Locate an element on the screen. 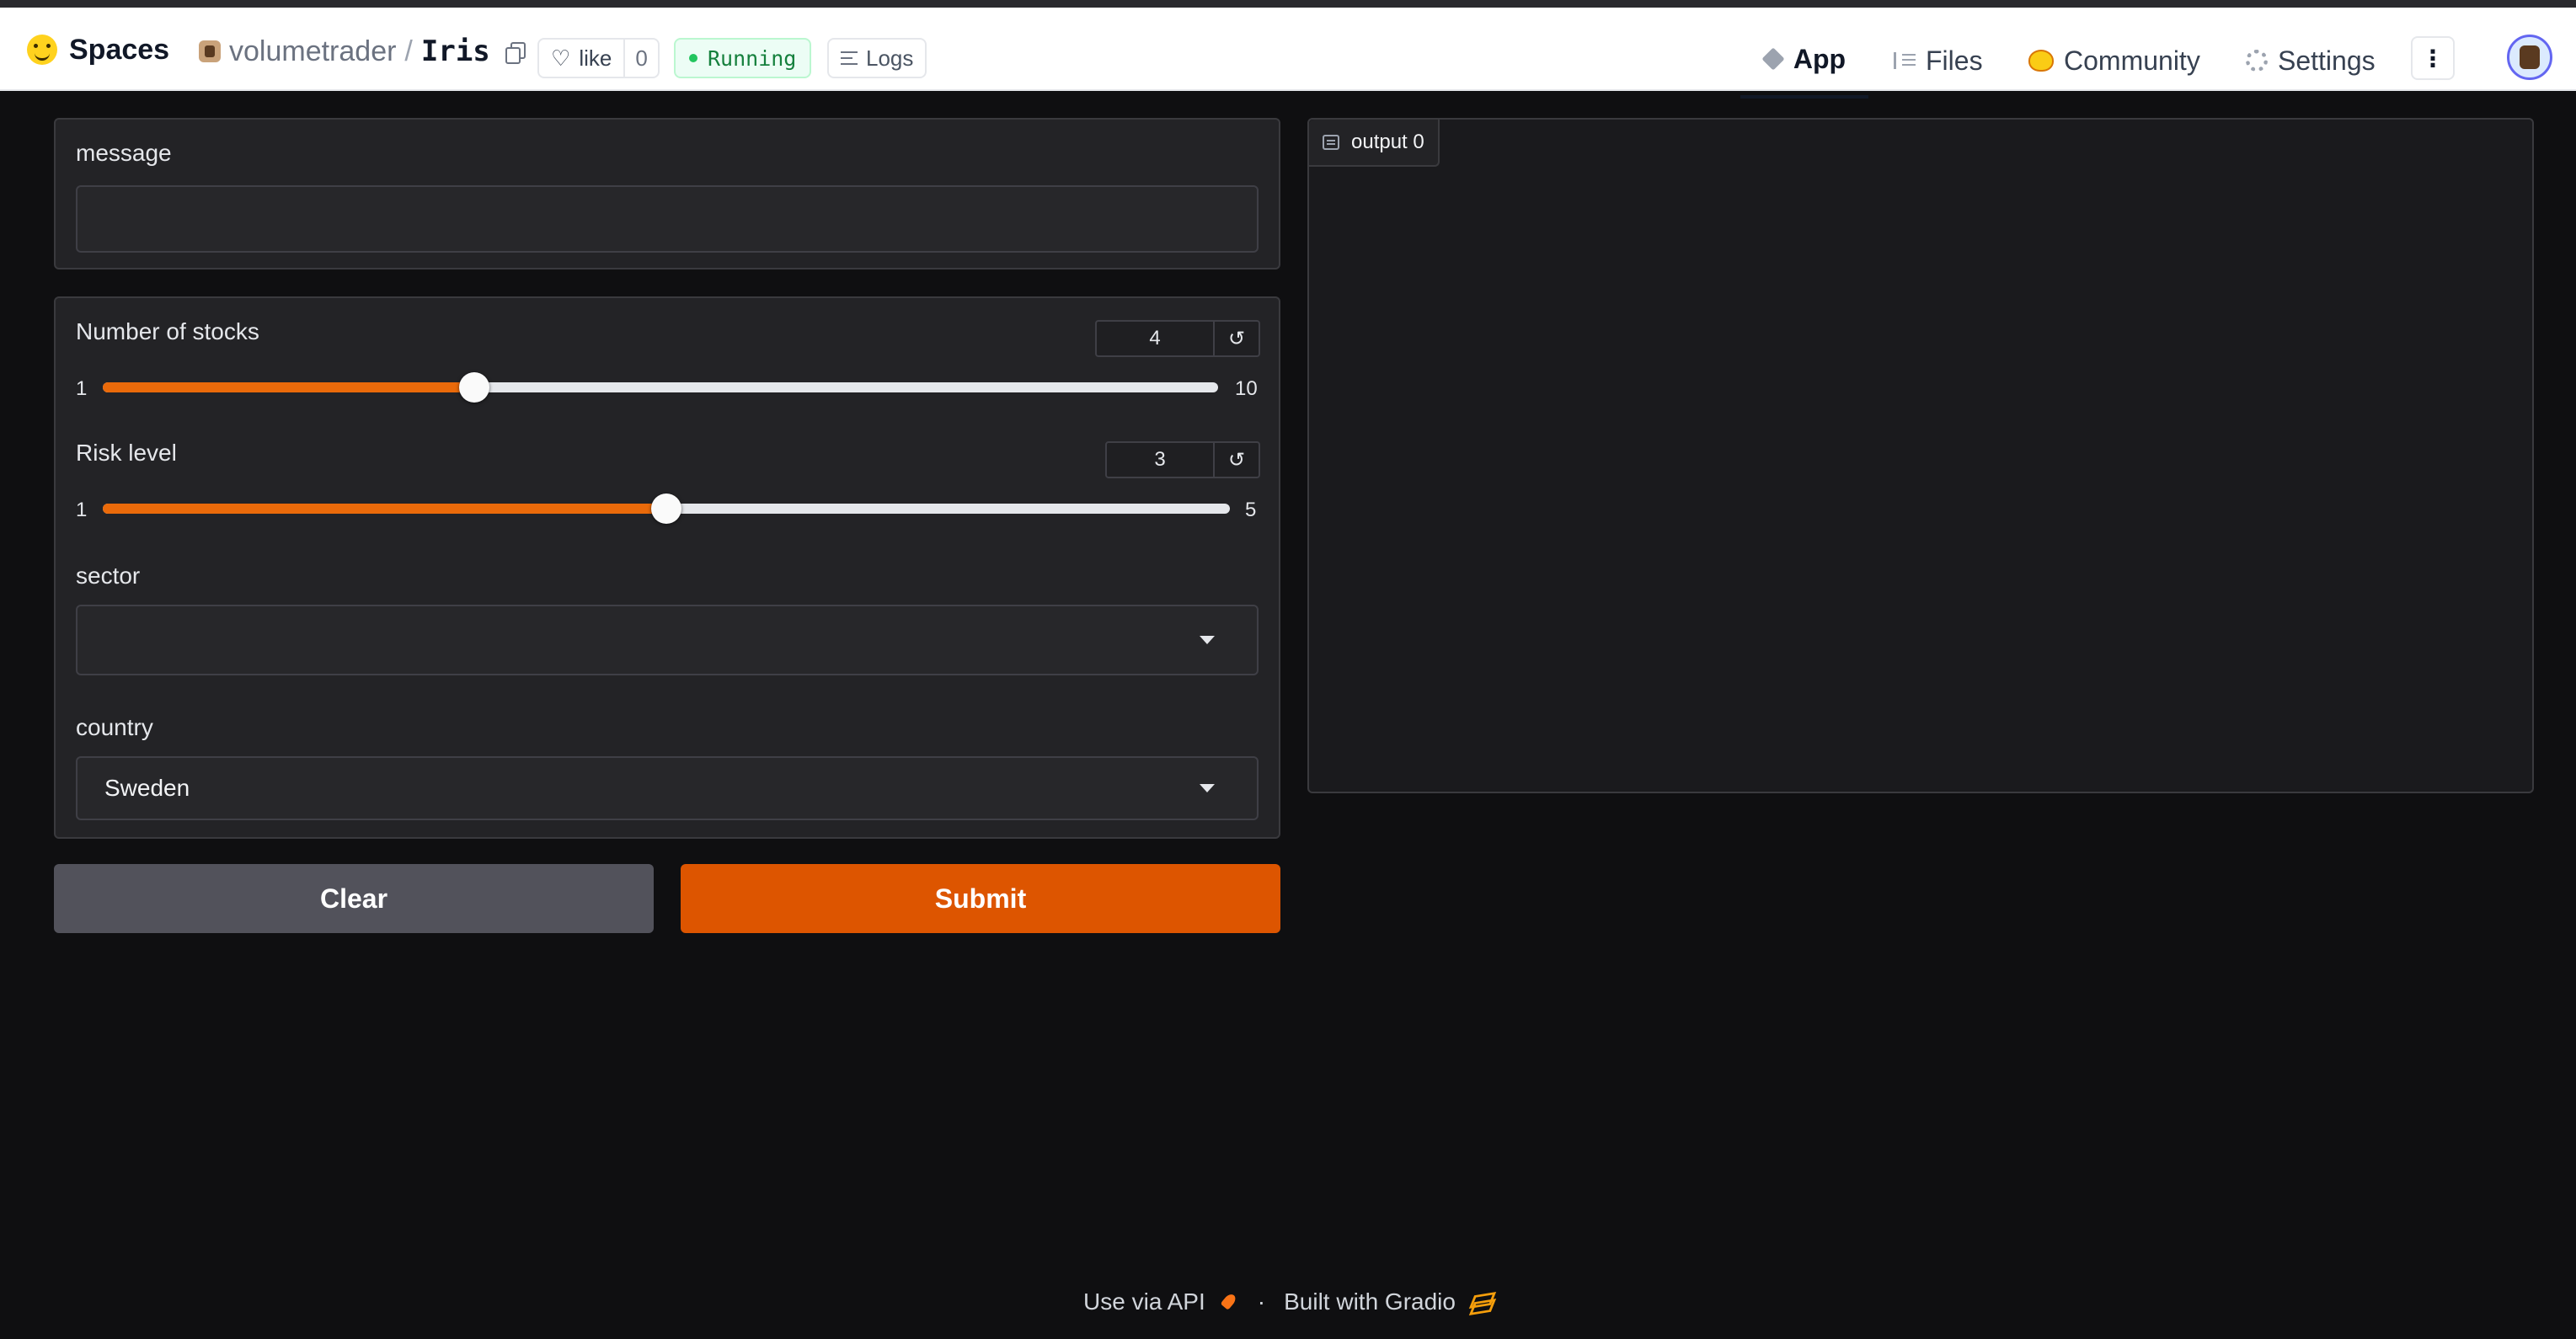  stocks-slider-fill is located at coordinates (288, 387).